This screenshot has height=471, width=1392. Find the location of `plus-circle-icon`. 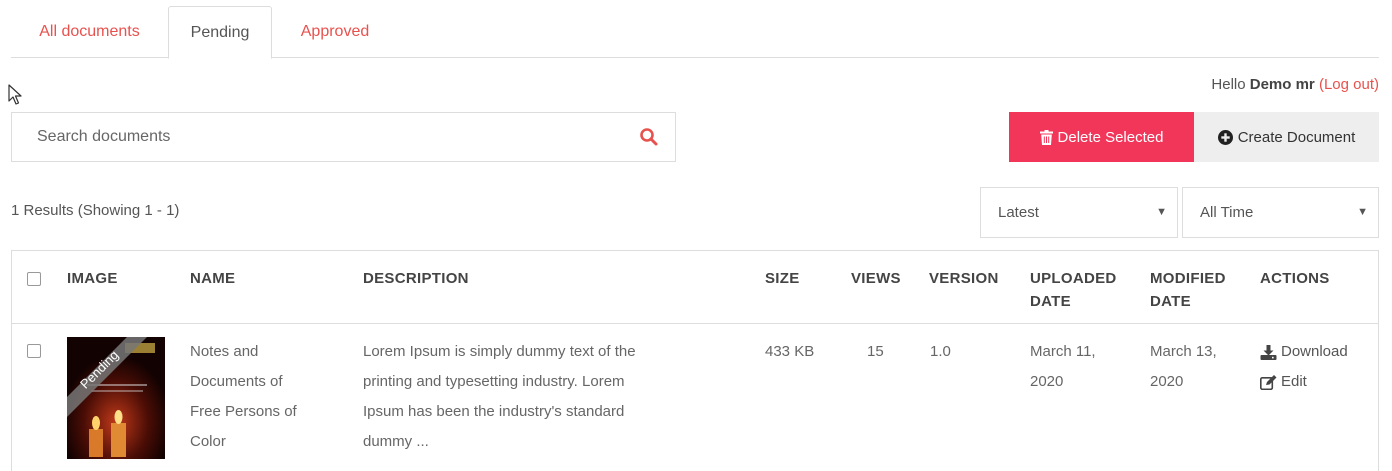

plus-circle-icon is located at coordinates (1225, 137).